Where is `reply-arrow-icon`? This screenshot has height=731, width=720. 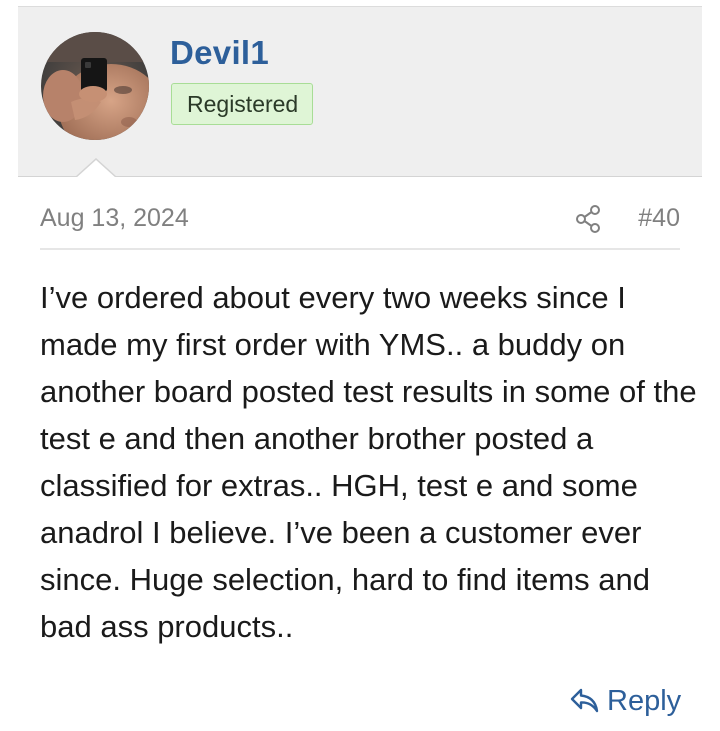
reply-arrow-icon is located at coordinates (584, 700).